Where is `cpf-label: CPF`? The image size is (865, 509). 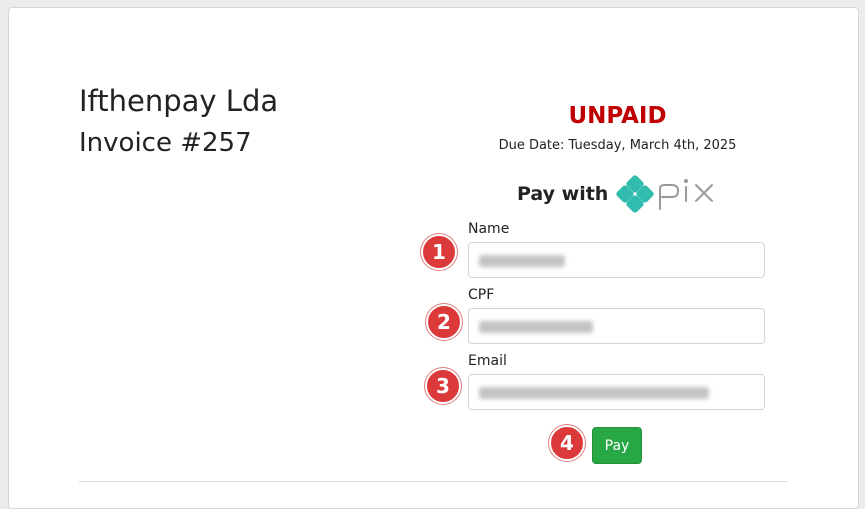
cpf-label: CPF is located at coordinates (481, 295).